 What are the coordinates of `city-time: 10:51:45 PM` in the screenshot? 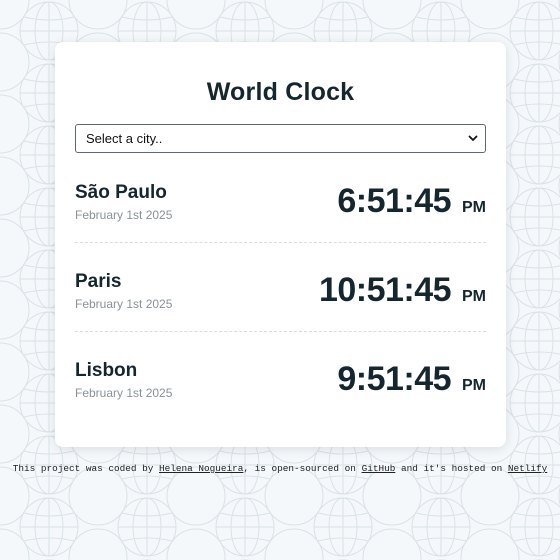 It's located at (402, 293).